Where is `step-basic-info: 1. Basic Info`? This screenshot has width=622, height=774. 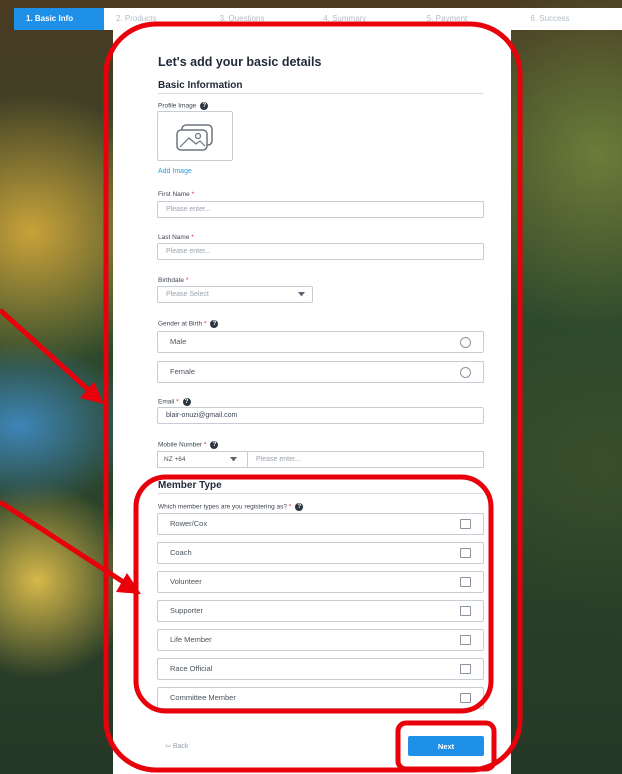
step-basic-info: 1. Basic Info is located at coordinates (59, 19).